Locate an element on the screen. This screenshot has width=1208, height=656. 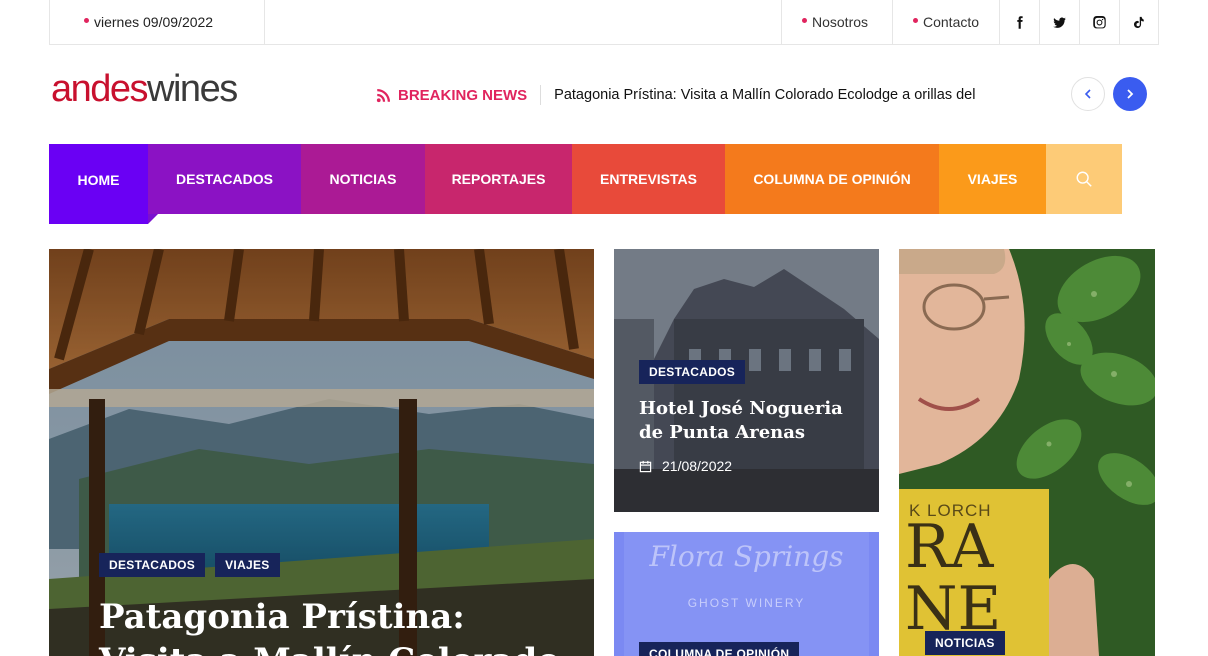
search-button is located at coordinates (1084, 179).